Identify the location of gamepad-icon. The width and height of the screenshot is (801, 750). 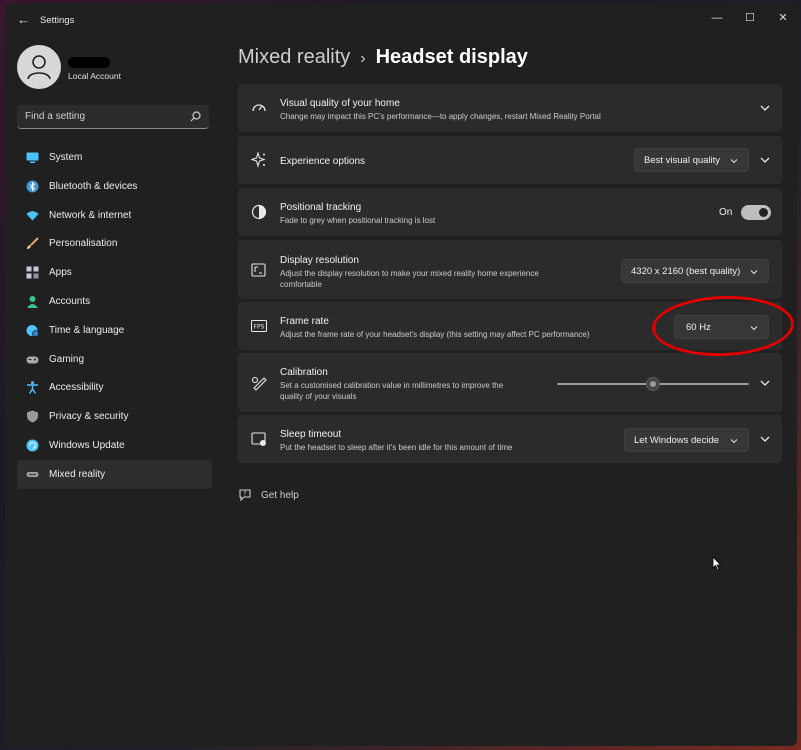
(32, 360).